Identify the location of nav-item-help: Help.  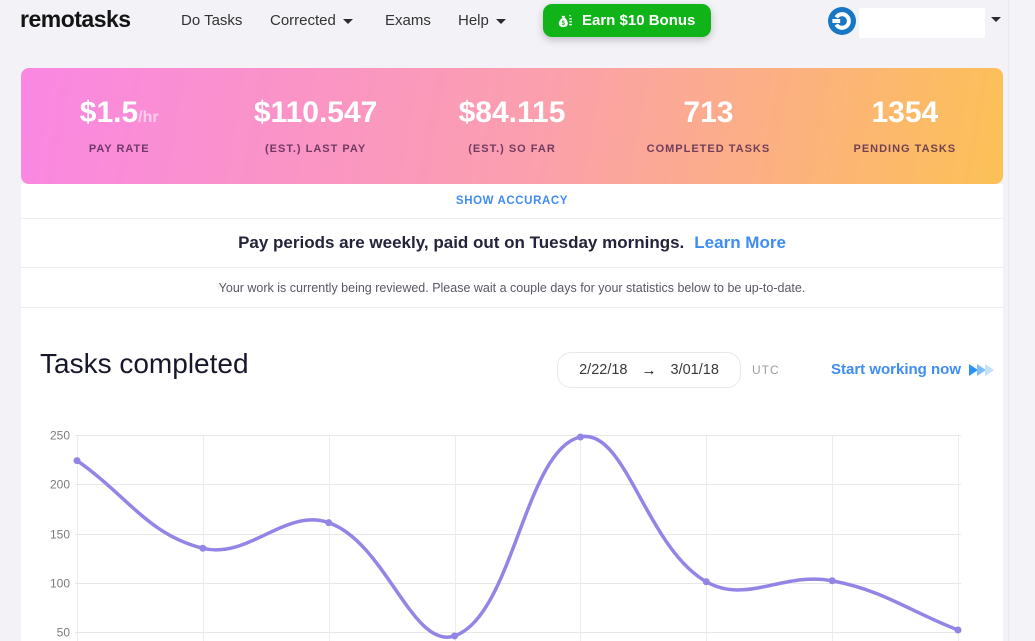
(482, 20).